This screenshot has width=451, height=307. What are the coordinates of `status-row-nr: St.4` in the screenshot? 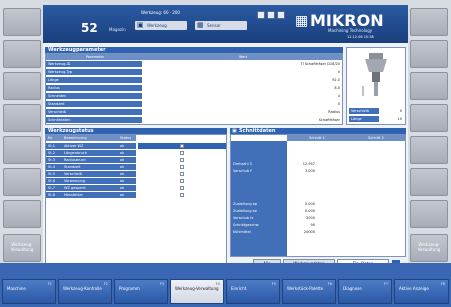 It's located at (54, 167).